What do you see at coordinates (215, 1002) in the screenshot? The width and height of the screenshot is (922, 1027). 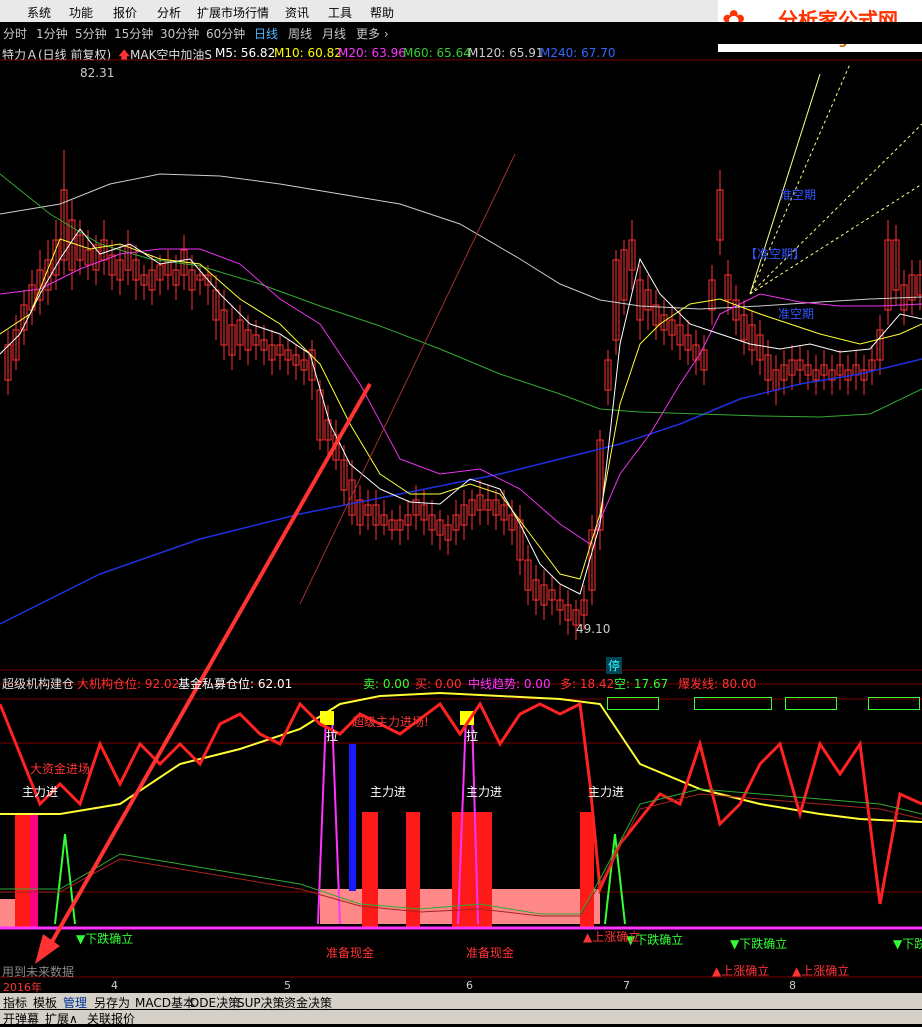 I see `tab-dde: DDE决策` at bounding box center [215, 1002].